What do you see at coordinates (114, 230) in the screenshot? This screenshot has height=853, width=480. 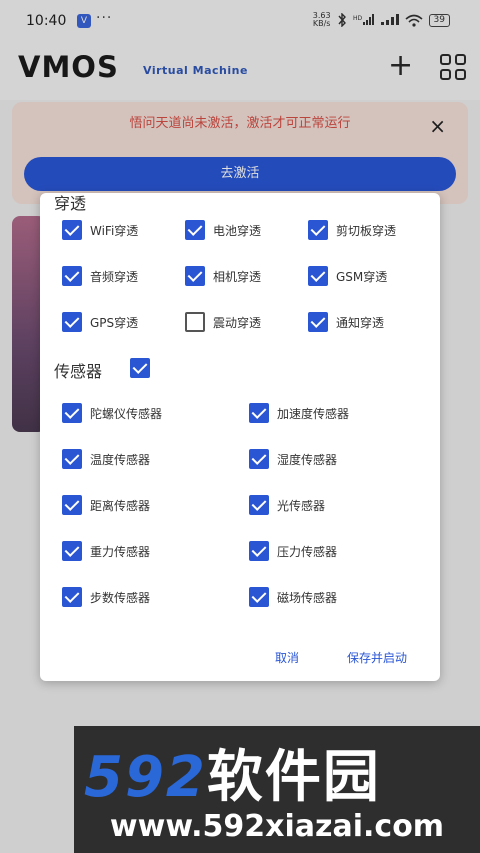 I see `checkbox-label: WiFi穿透` at bounding box center [114, 230].